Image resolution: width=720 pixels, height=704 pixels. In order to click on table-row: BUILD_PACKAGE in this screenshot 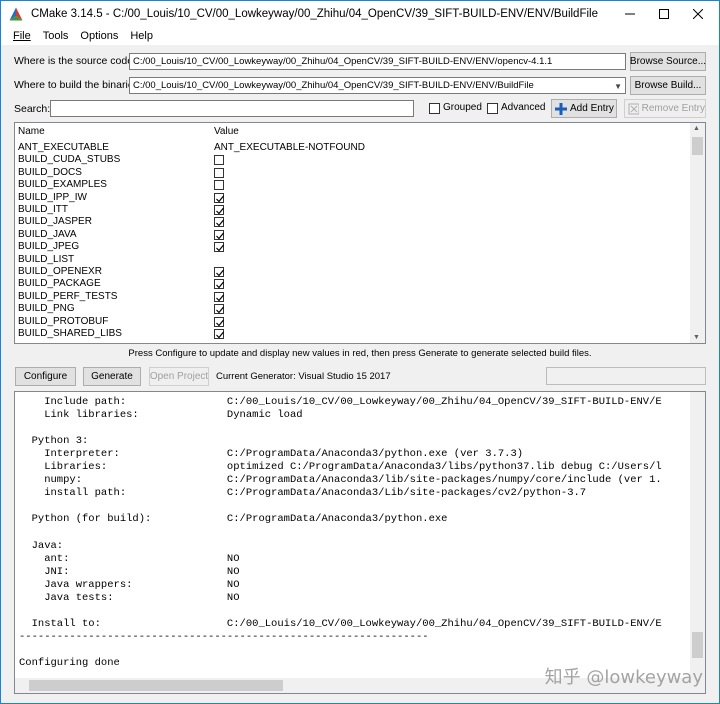, I will do `click(353, 284)`.